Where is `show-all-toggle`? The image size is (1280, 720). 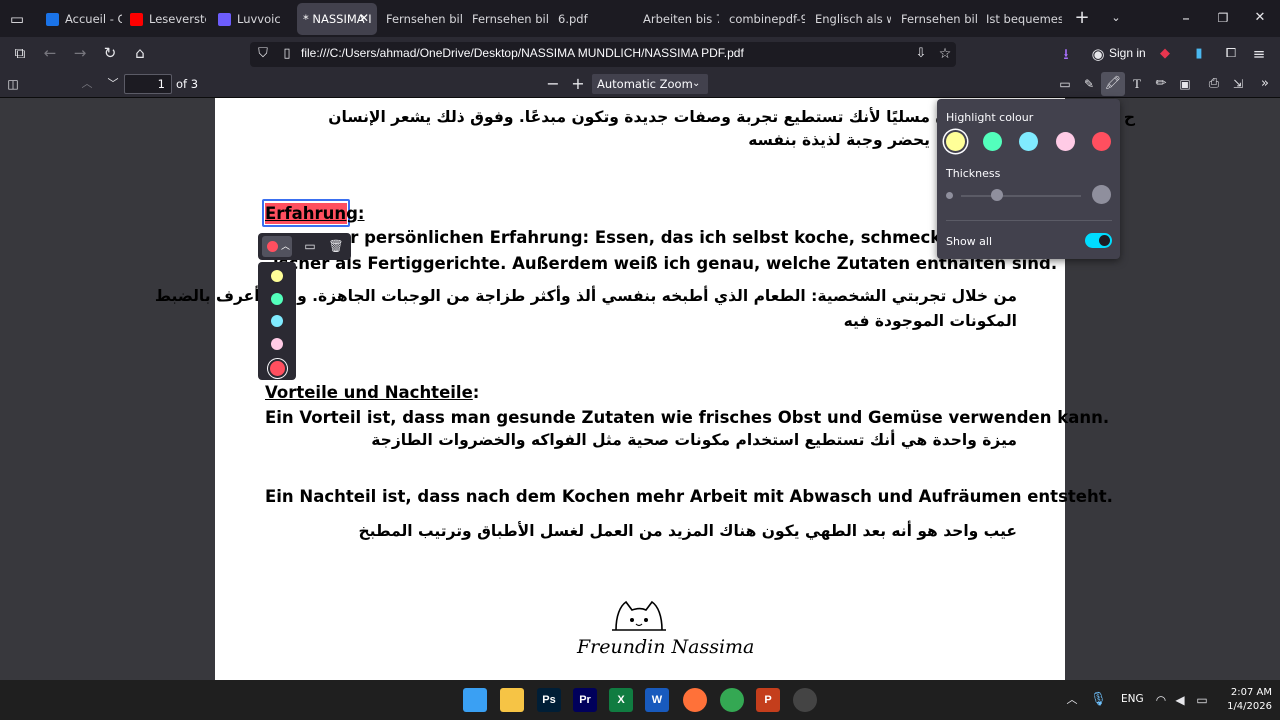
show-all-toggle is located at coordinates (1098, 240).